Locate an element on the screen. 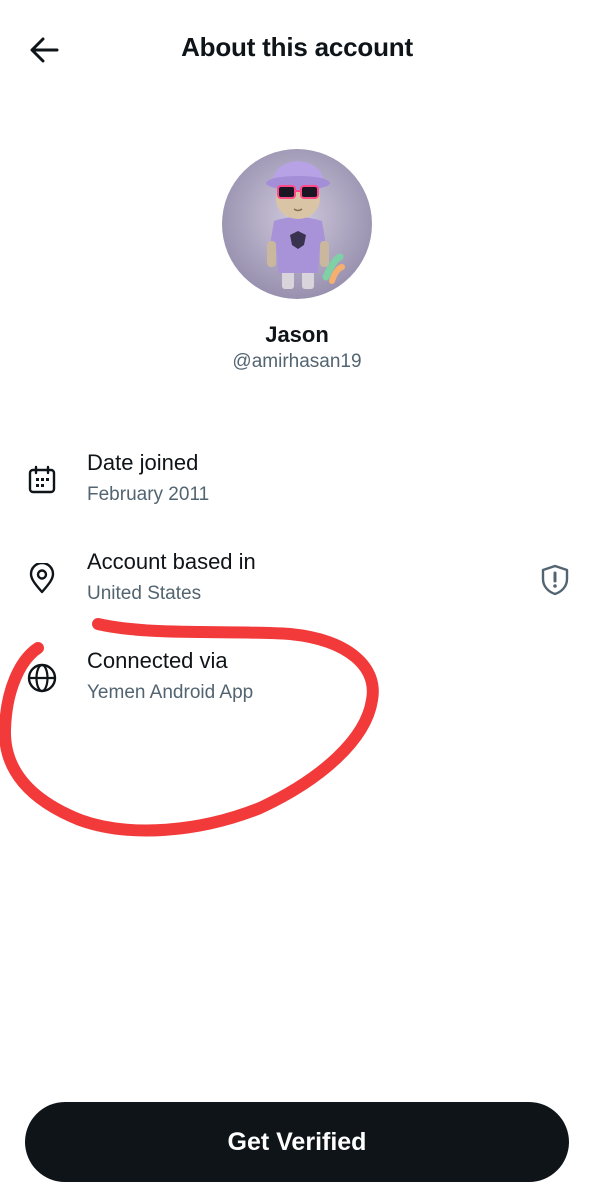 The image size is (594, 1200). location-pin-icon is located at coordinates (42, 579).